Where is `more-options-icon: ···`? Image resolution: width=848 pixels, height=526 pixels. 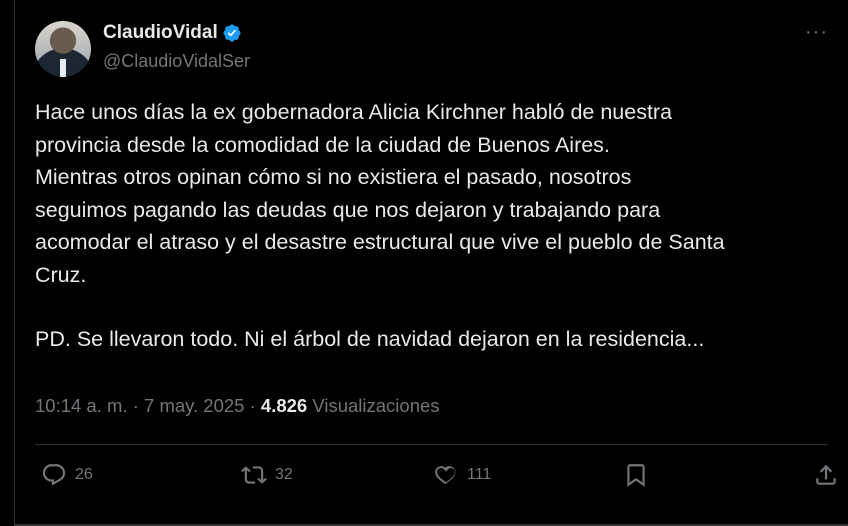 more-options-icon: ··· is located at coordinates (816, 32).